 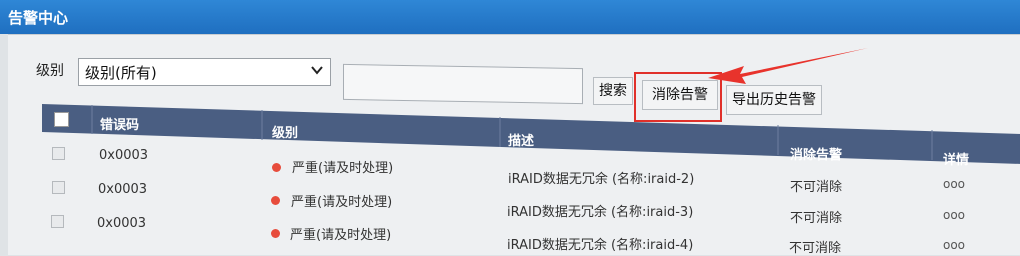 What do you see at coordinates (120, 125) in the screenshot?
I see `column-header-code: 错误码` at bounding box center [120, 125].